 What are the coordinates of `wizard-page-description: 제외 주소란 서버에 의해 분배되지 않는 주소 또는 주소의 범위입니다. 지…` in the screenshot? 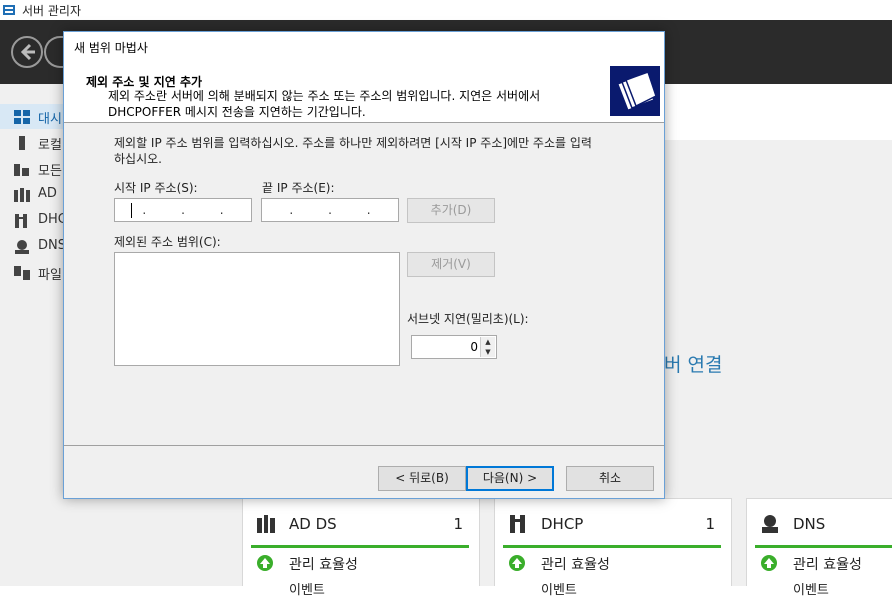 It's located at (324, 104).